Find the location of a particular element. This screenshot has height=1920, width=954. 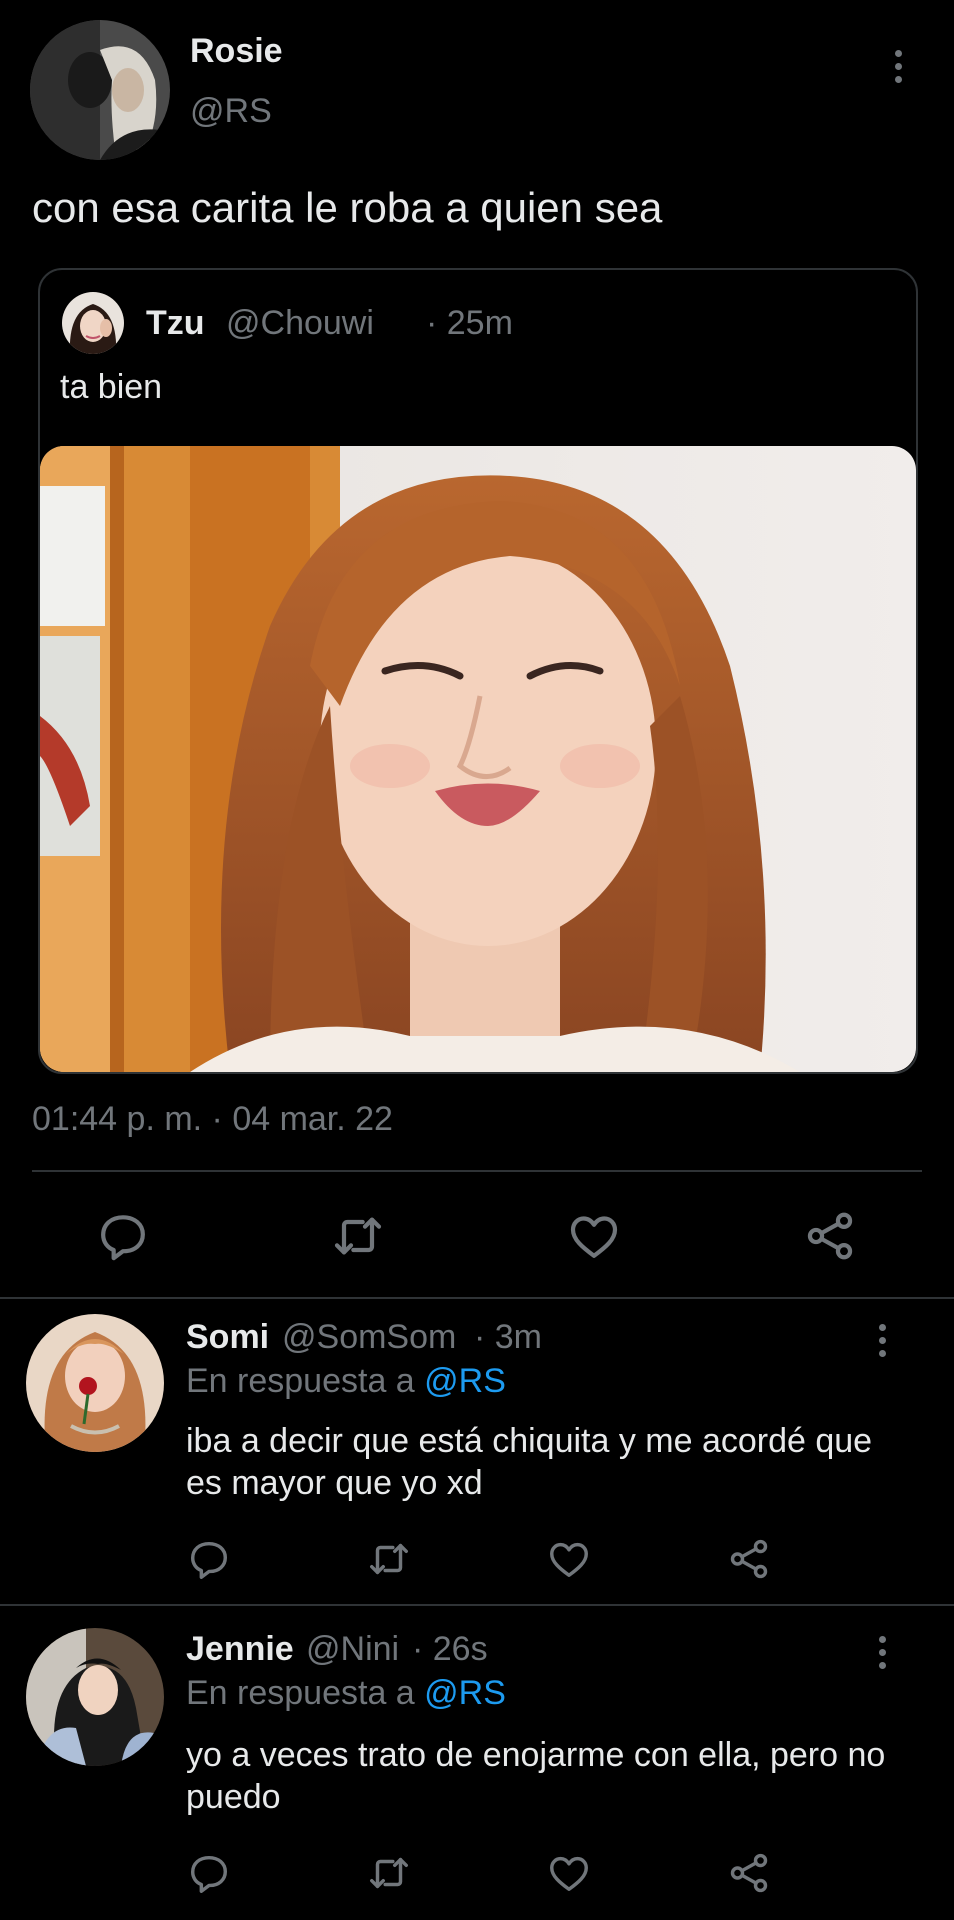

author-avatar is located at coordinates (100, 90).